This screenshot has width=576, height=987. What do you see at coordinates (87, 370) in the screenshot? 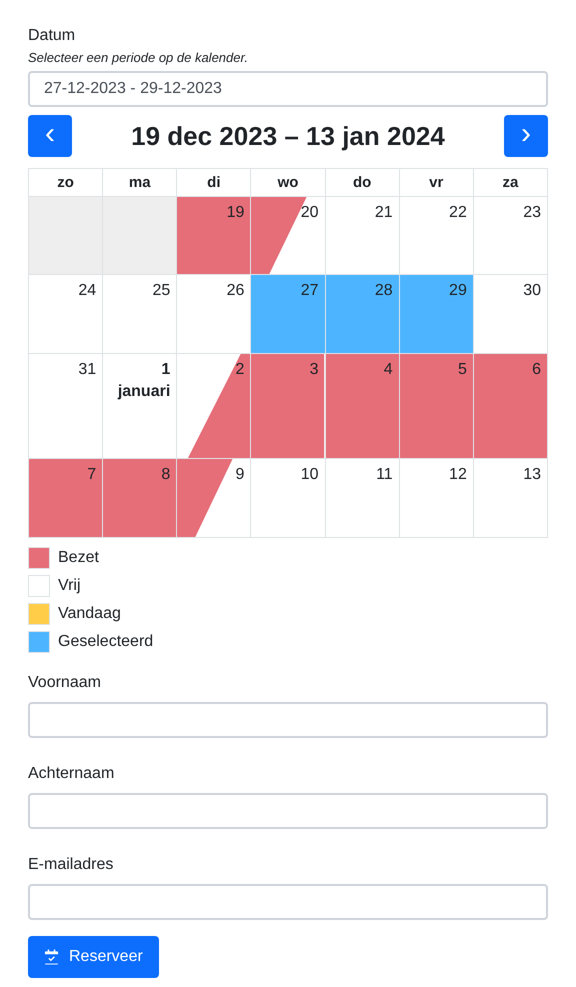
I see `day-number: 31` at bounding box center [87, 370].